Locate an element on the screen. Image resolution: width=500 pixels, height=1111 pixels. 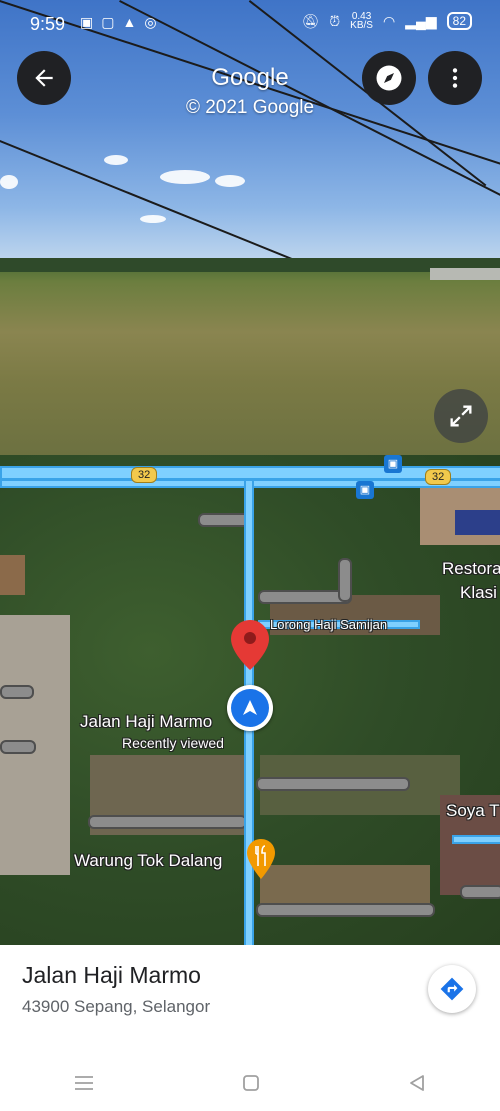
map-label-restoran: Restora is located at coordinates (471, 569).